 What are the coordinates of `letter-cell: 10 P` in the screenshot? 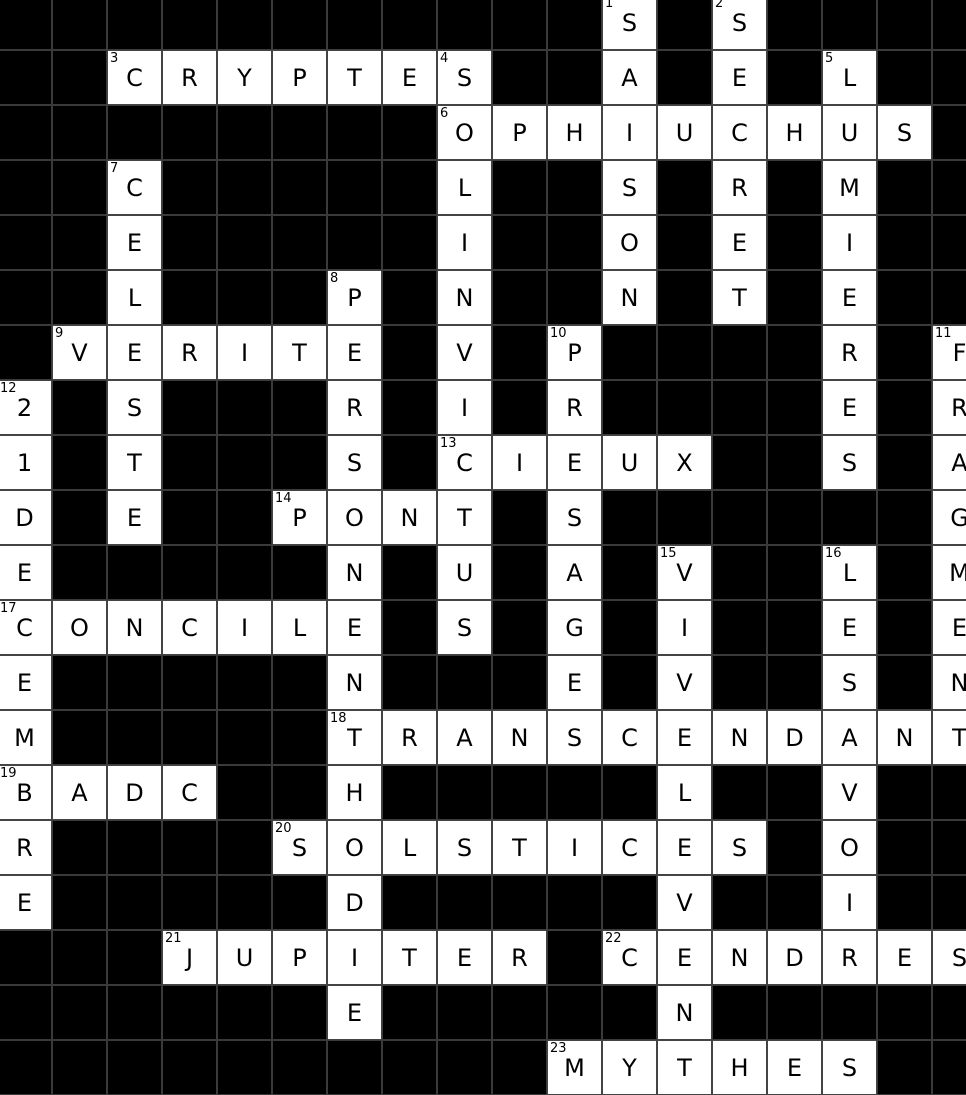 It's located at (574, 352).